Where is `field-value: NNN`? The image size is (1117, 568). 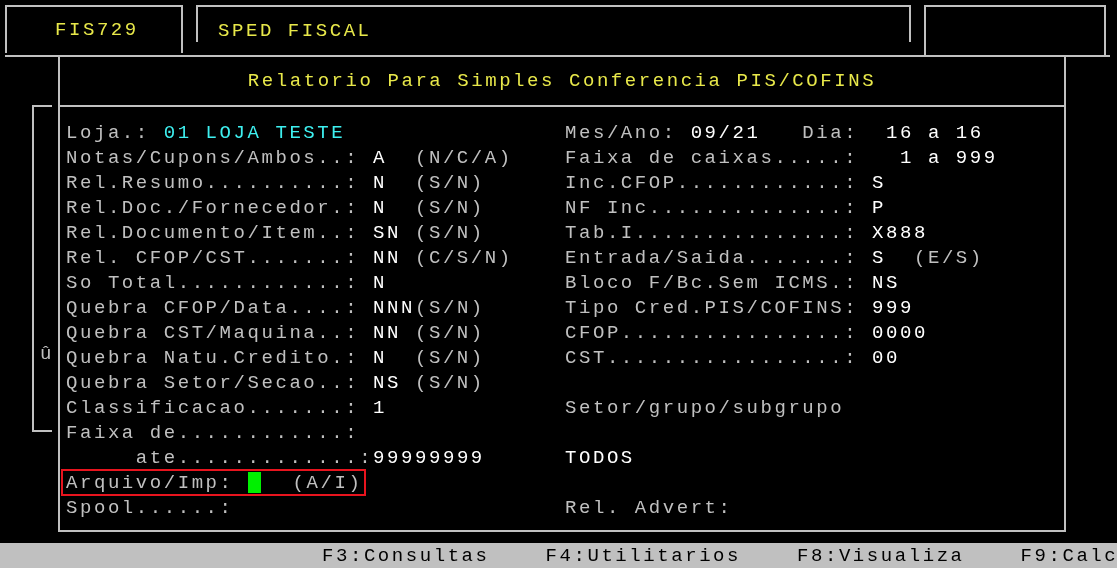 field-value: NNN is located at coordinates (394, 307).